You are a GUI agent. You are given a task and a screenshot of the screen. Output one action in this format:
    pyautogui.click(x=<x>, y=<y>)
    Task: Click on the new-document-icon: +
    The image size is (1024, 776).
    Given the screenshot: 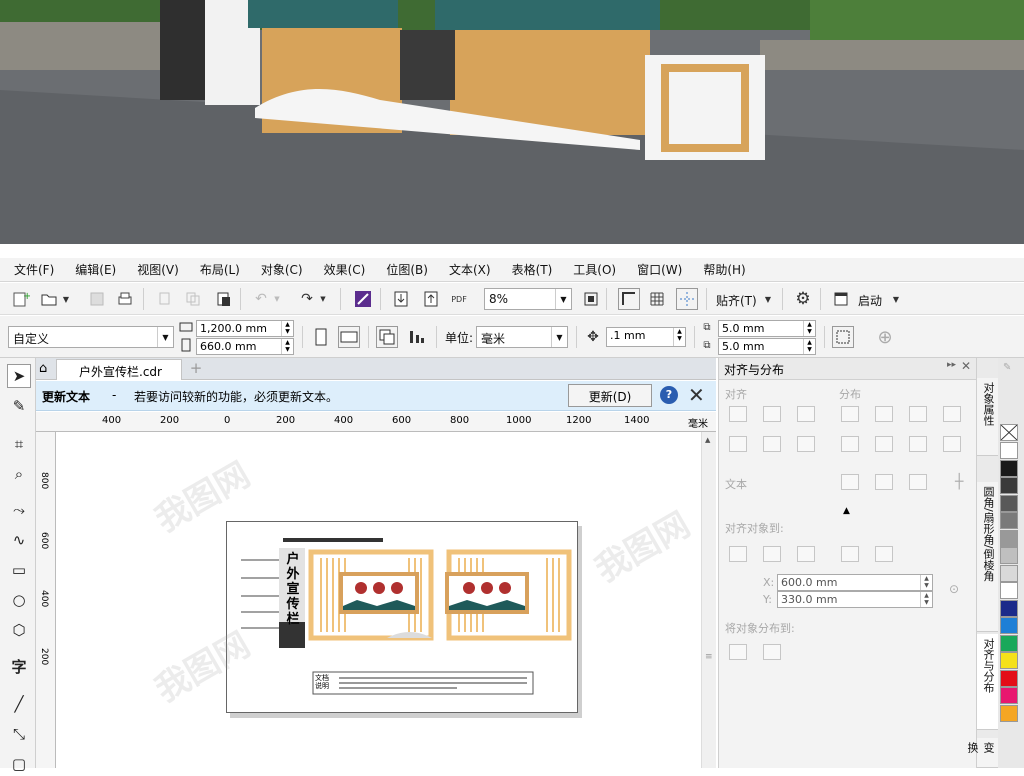 What is the action you would take?
    pyautogui.click(x=21, y=299)
    